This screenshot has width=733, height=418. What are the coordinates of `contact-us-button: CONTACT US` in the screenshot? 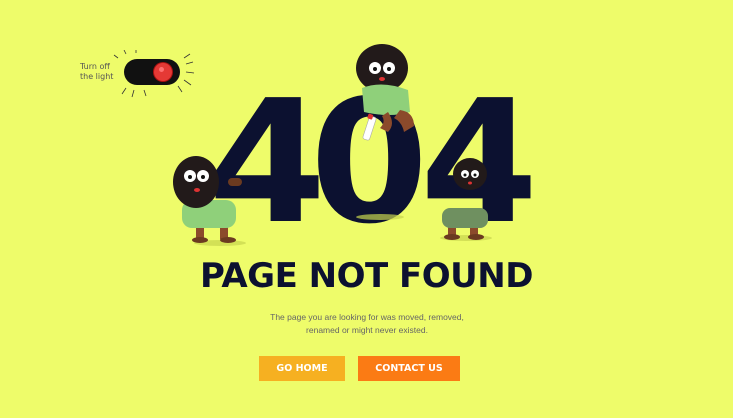 It's located at (409, 368).